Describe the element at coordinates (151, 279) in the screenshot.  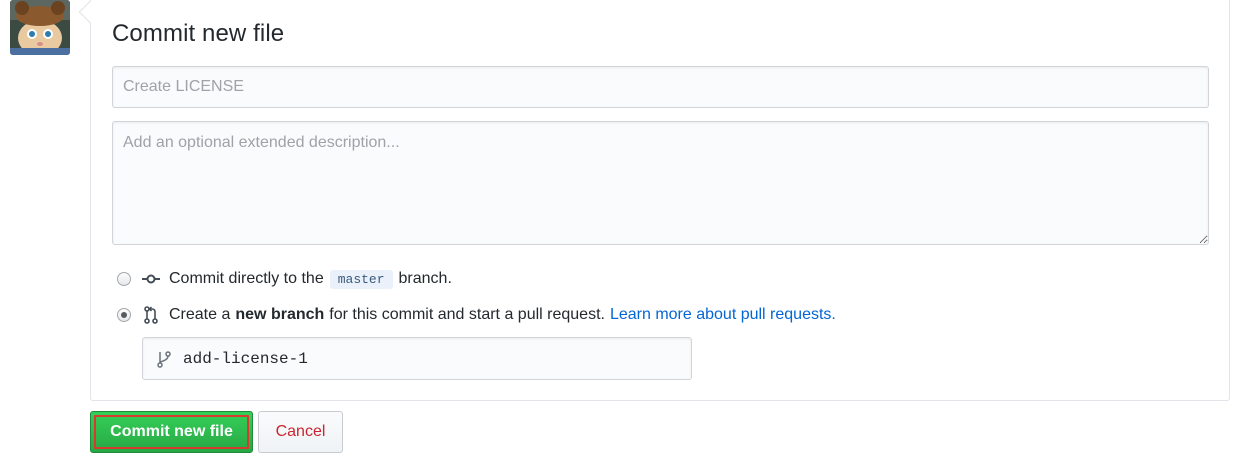
I see `git-commit-icon` at that location.